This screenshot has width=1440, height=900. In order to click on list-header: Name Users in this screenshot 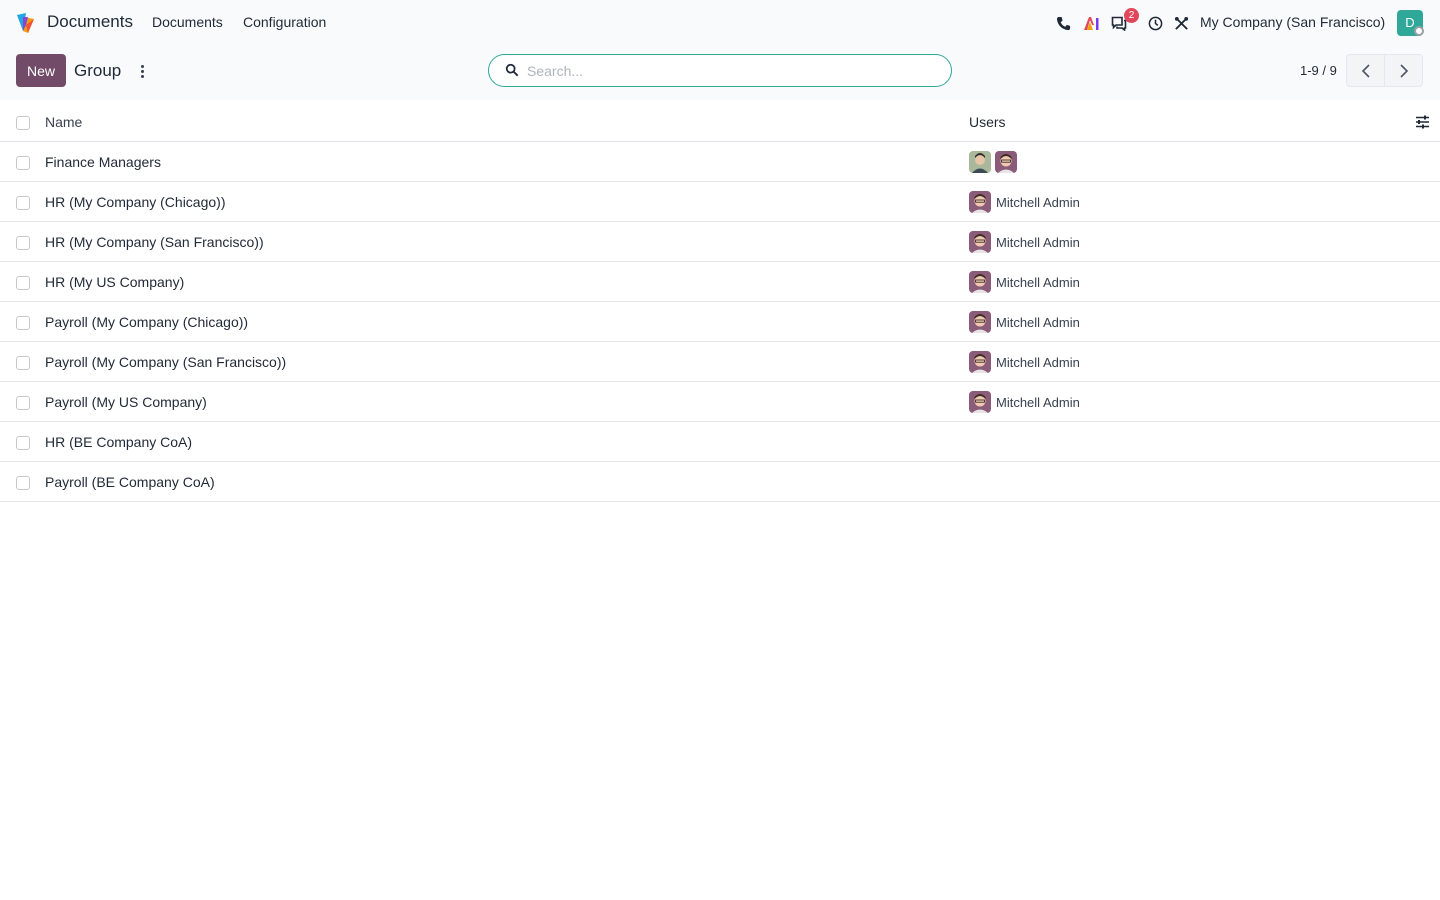, I will do `click(720, 122)`.